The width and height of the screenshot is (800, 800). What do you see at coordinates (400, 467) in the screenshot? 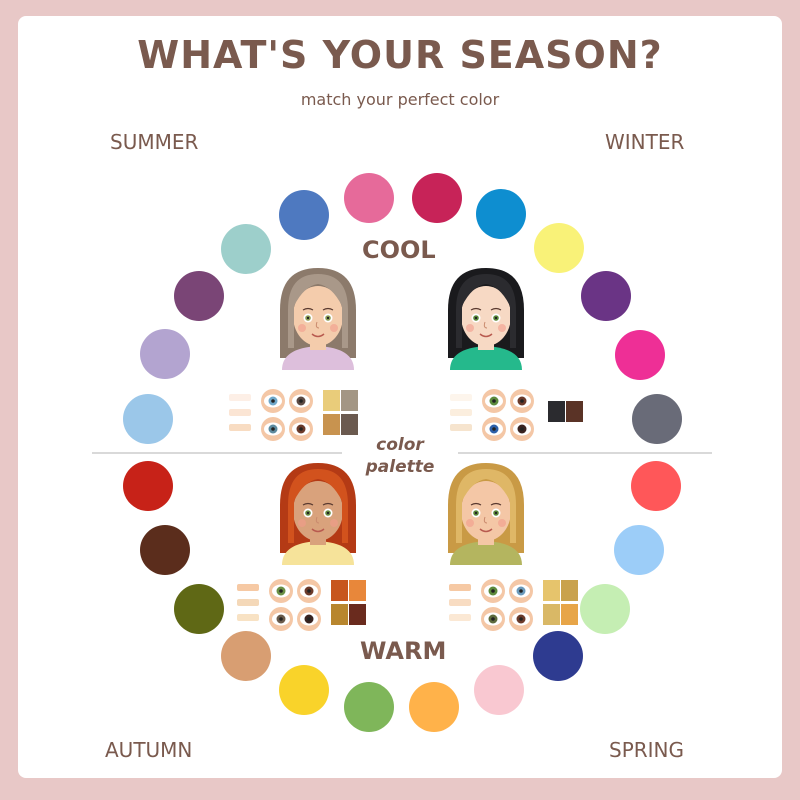
I see `color-palette-line2: palette` at bounding box center [400, 467].